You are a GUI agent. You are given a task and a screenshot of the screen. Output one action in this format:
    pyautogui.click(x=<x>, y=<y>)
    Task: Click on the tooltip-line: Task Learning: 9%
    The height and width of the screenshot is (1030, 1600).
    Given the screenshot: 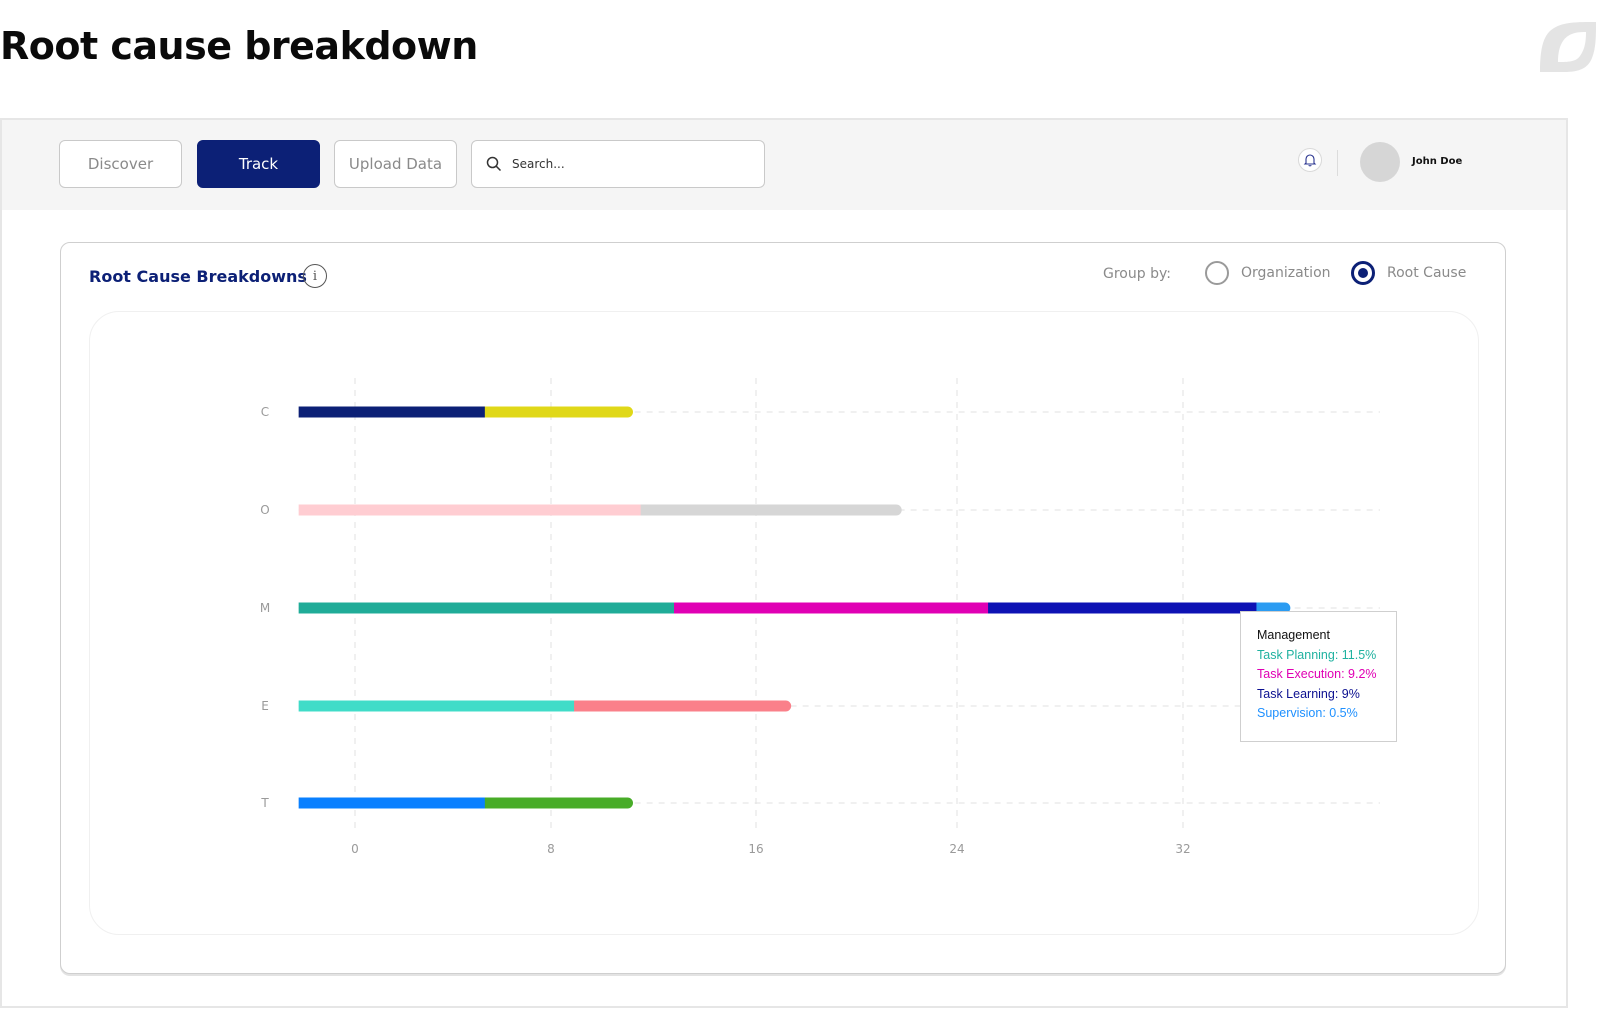 What is the action you would take?
    pyautogui.click(x=1308, y=693)
    